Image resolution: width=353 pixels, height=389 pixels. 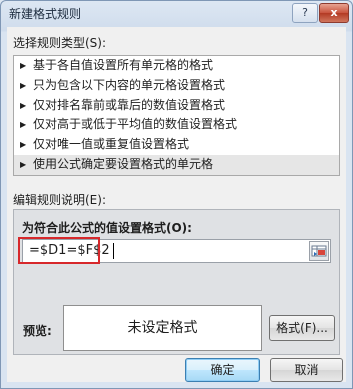 I want to click on formula-label: 为符合此公式的值设置格式(O):, so click(x=107, y=228).